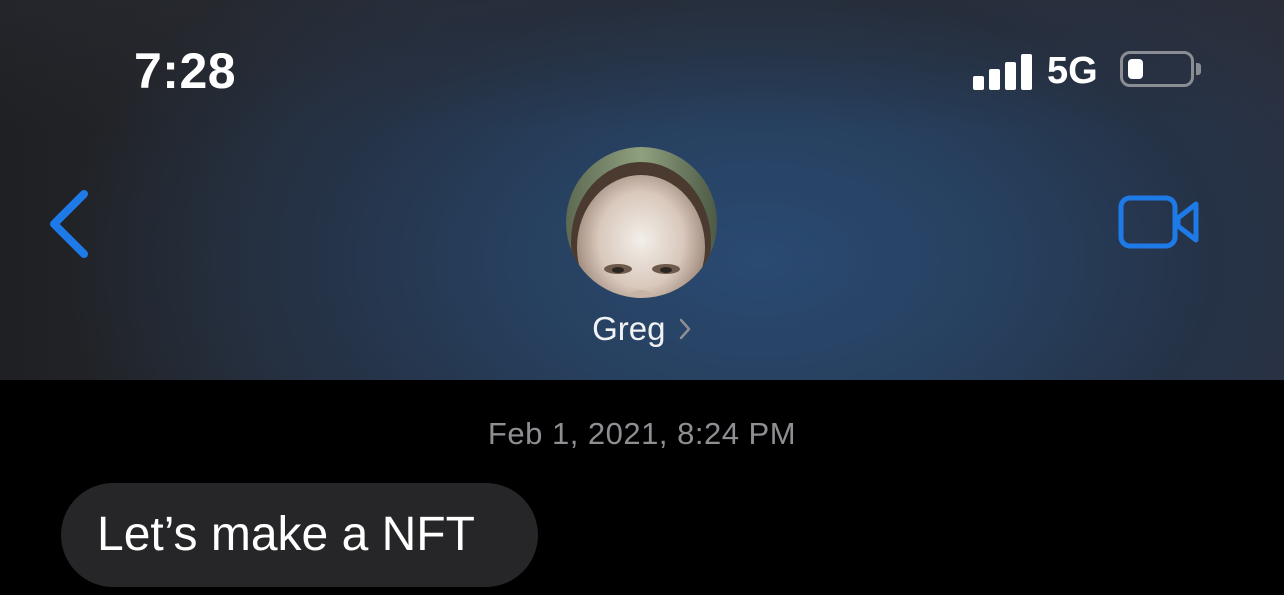  I want to click on back-button, so click(70, 224).